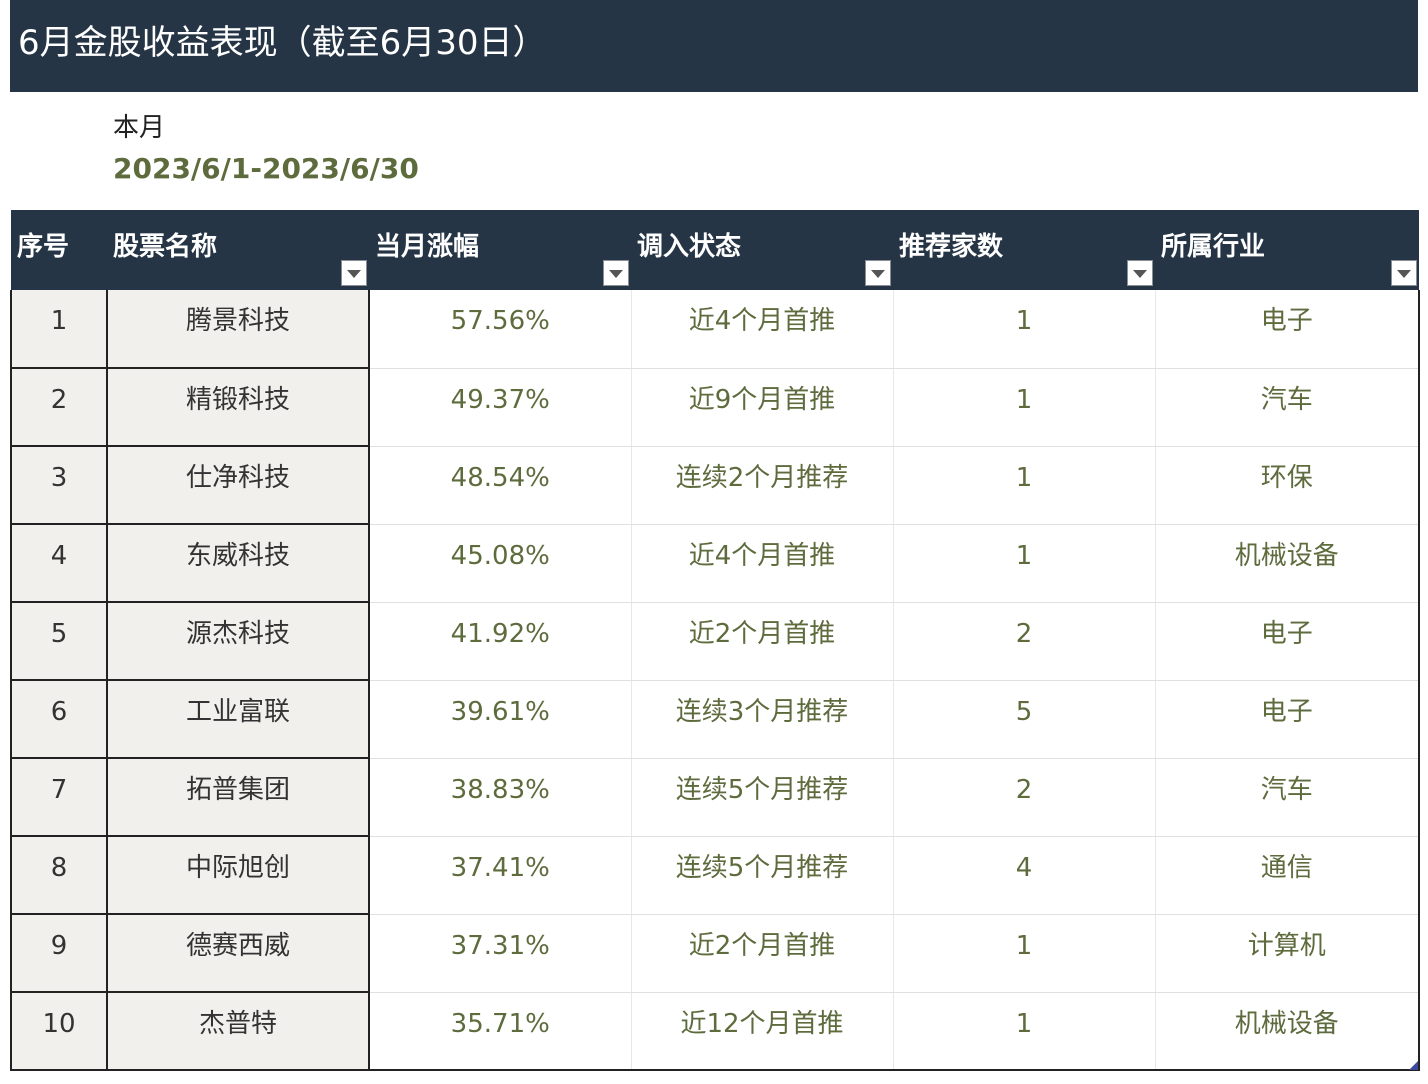  What do you see at coordinates (1024, 719) in the screenshot?
I see `cell-recommend-count: 5` at bounding box center [1024, 719].